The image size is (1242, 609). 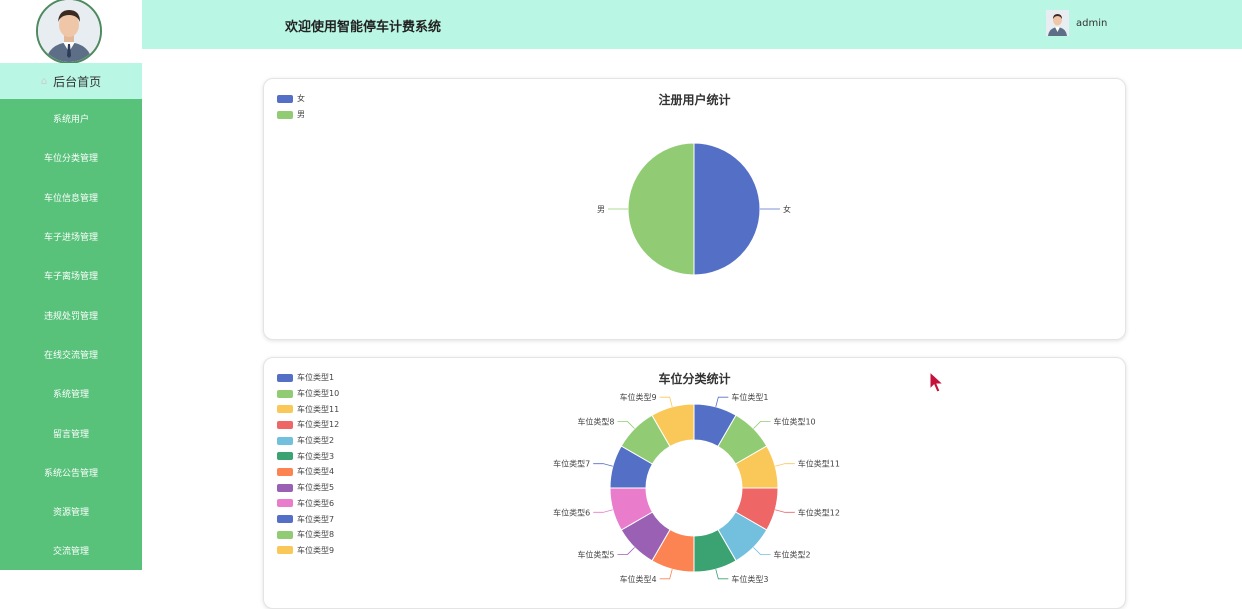 What do you see at coordinates (638, 397) in the screenshot?
I see `slice-label: 车位类型9` at bounding box center [638, 397].